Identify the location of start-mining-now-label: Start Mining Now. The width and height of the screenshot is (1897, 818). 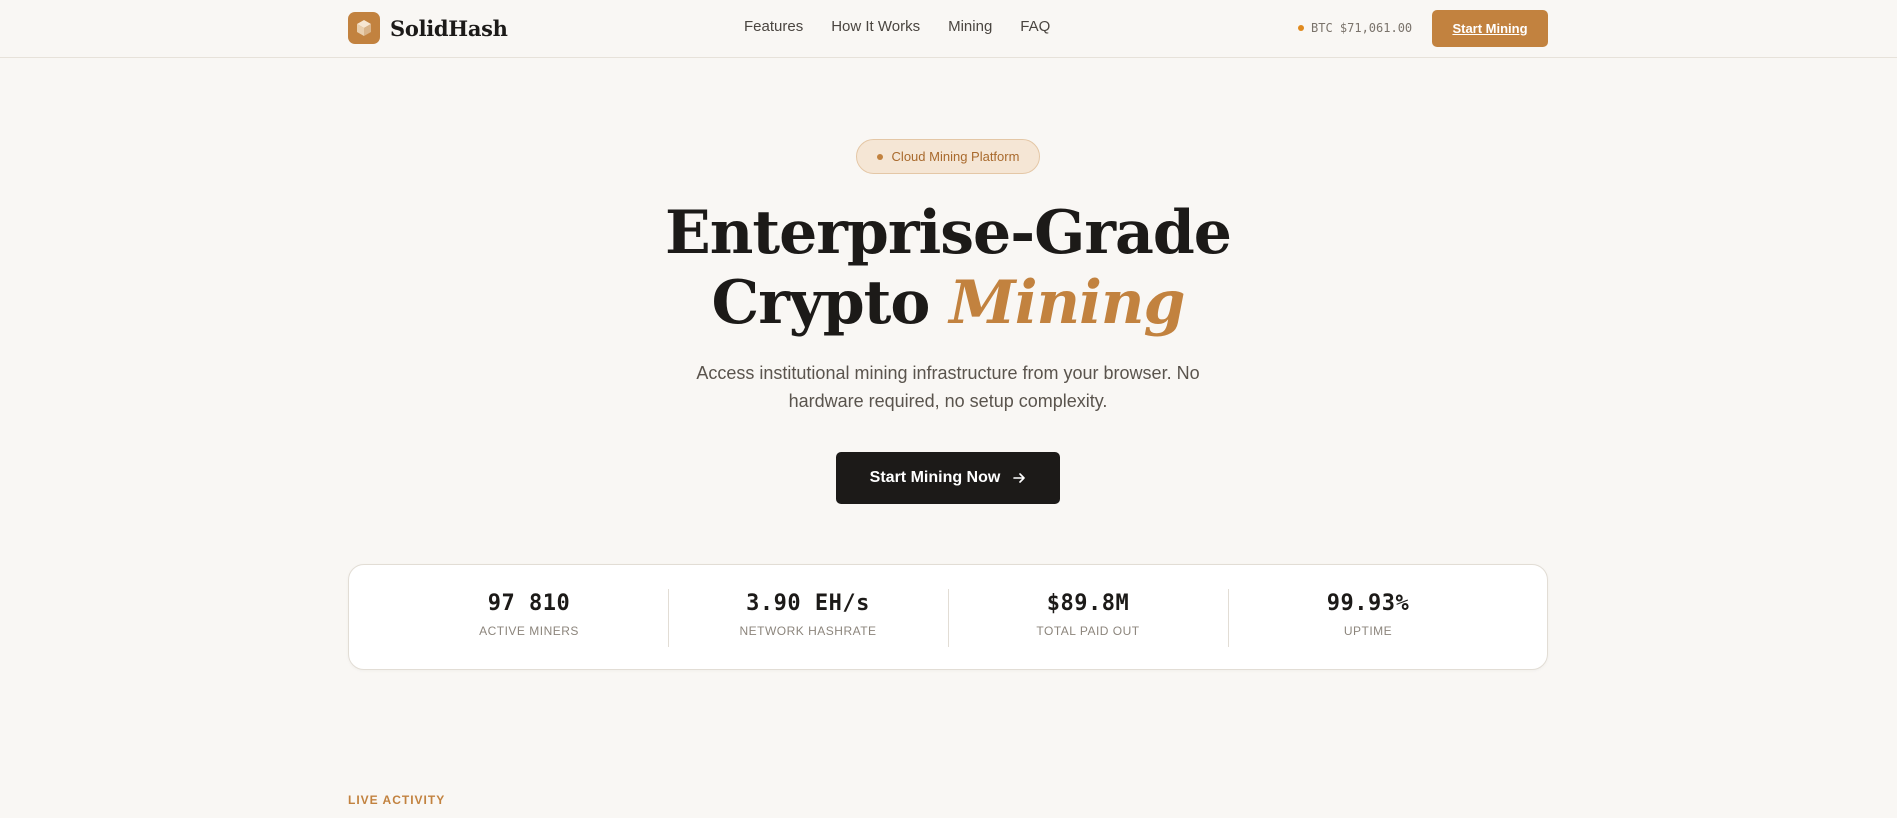
(935, 477).